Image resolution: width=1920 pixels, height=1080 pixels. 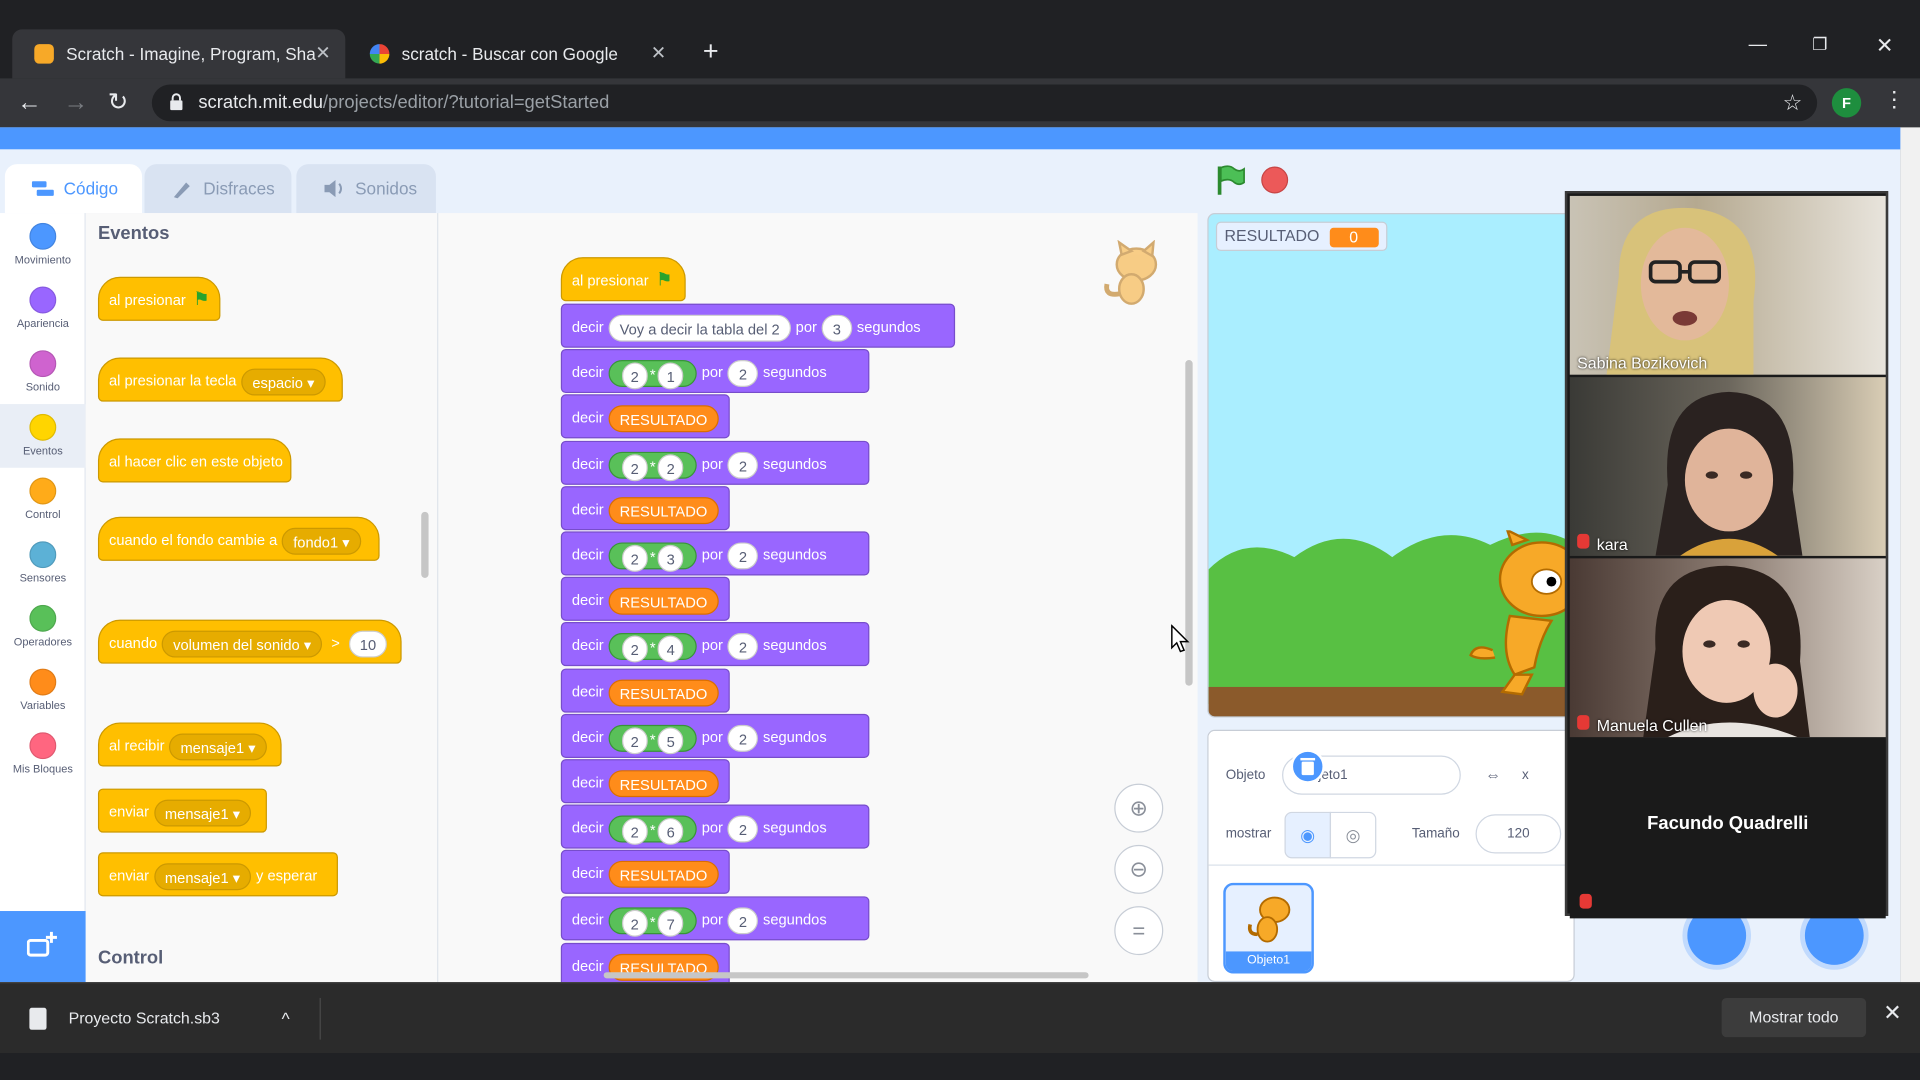 What do you see at coordinates (43, 563) in the screenshot?
I see `category-sensing: Sensores` at bounding box center [43, 563].